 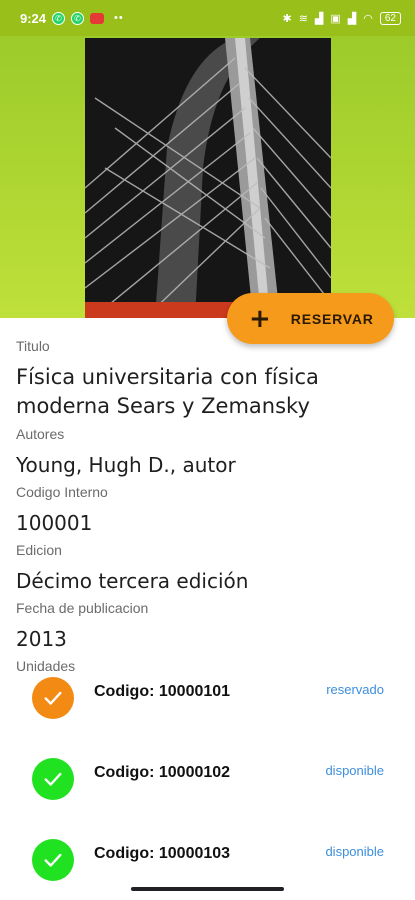 What do you see at coordinates (54, 523) in the screenshot?
I see `book-code: 100001` at bounding box center [54, 523].